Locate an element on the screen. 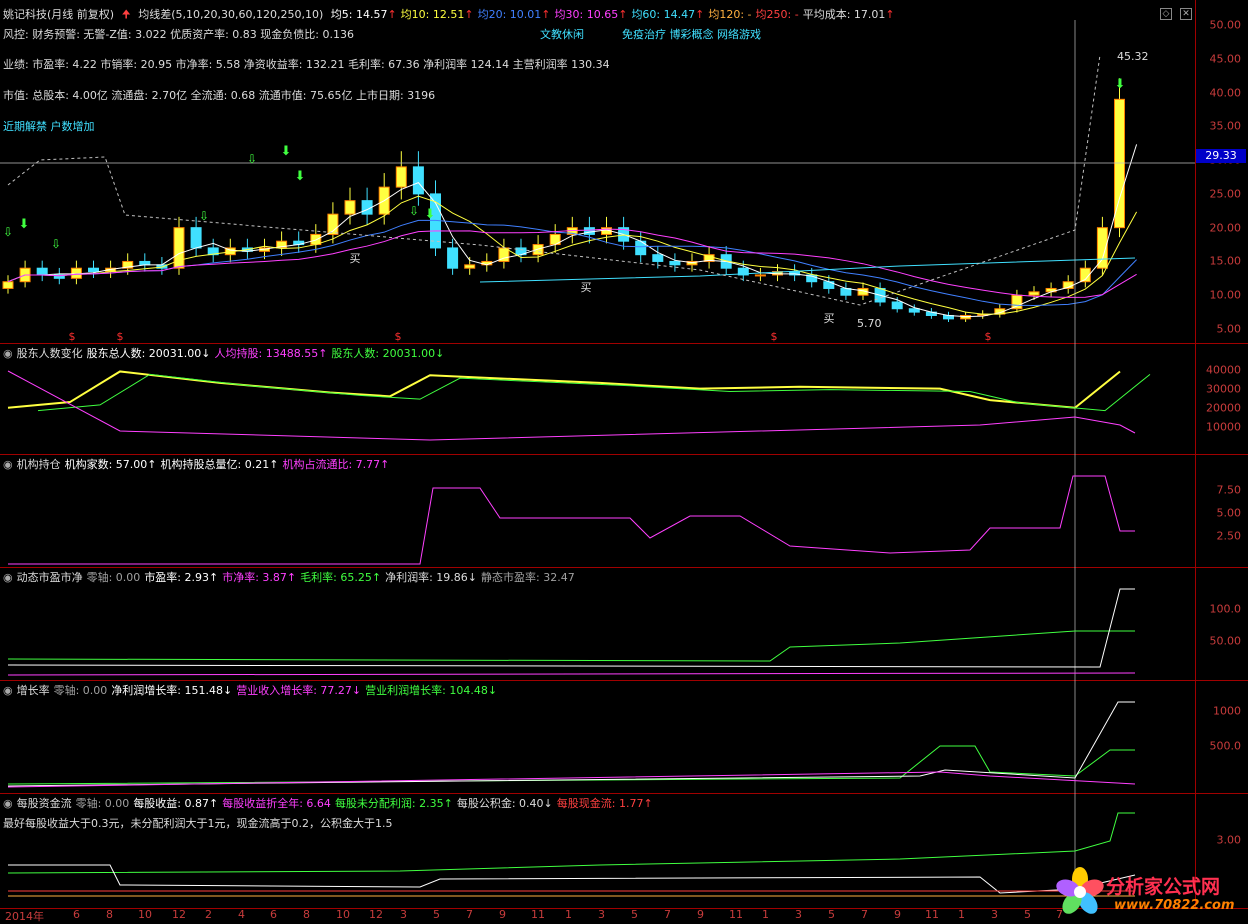 This screenshot has width=1248, height=924. indicator-value: 净利润增长率: 151.48↓ is located at coordinates (172, 690).